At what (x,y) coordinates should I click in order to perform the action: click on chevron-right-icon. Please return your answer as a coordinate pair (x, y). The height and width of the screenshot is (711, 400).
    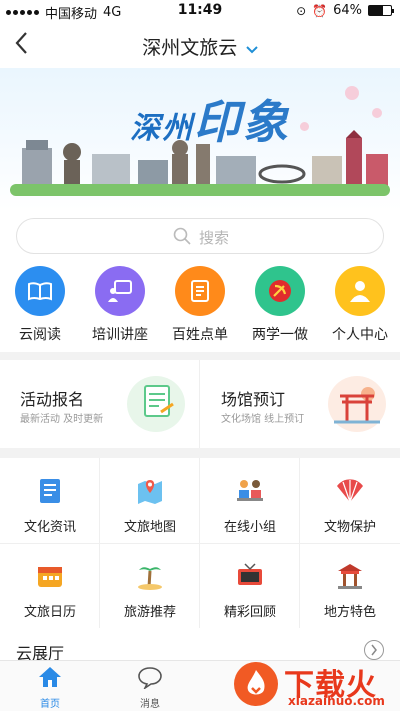
    Looking at the image, I should click on (374, 650).